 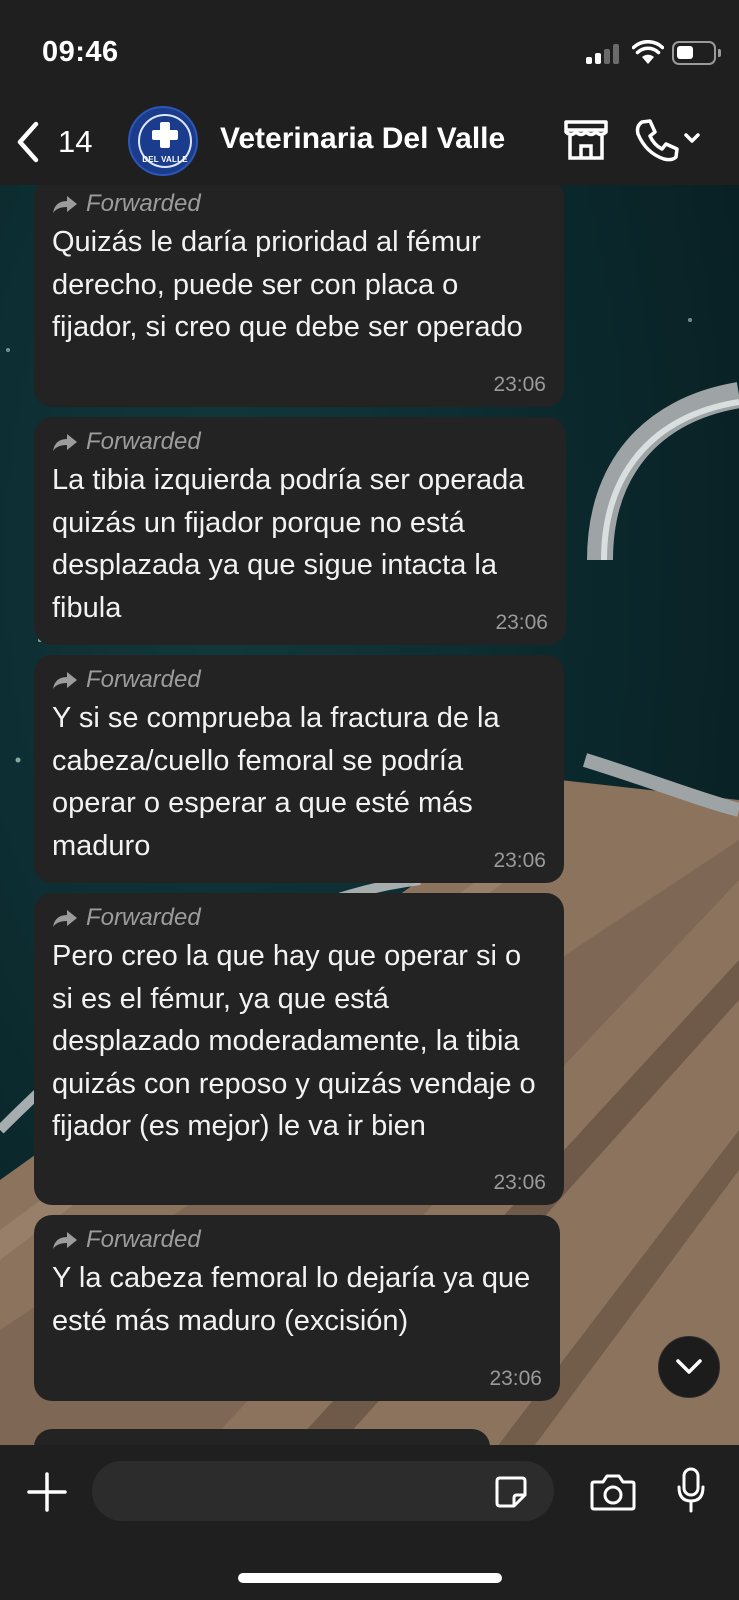 I want to click on chevron-down-icon, so click(x=689, y=1366).